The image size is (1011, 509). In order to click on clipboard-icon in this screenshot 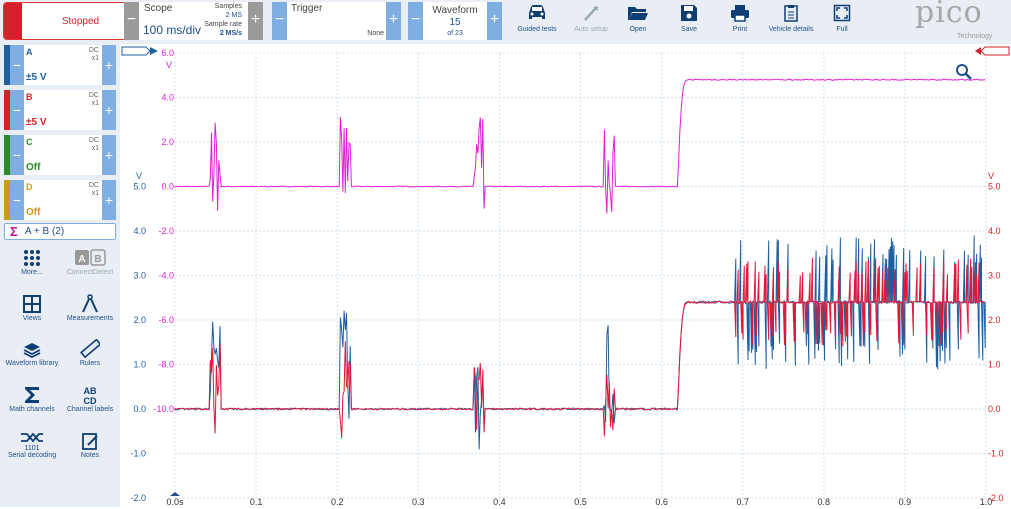, I will do `click(791, 13)`.